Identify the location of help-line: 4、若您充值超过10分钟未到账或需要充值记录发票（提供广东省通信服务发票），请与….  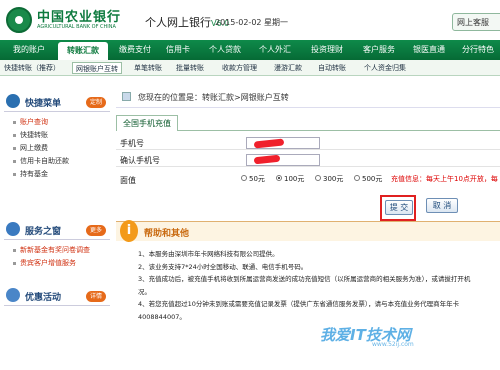
(299, 304).